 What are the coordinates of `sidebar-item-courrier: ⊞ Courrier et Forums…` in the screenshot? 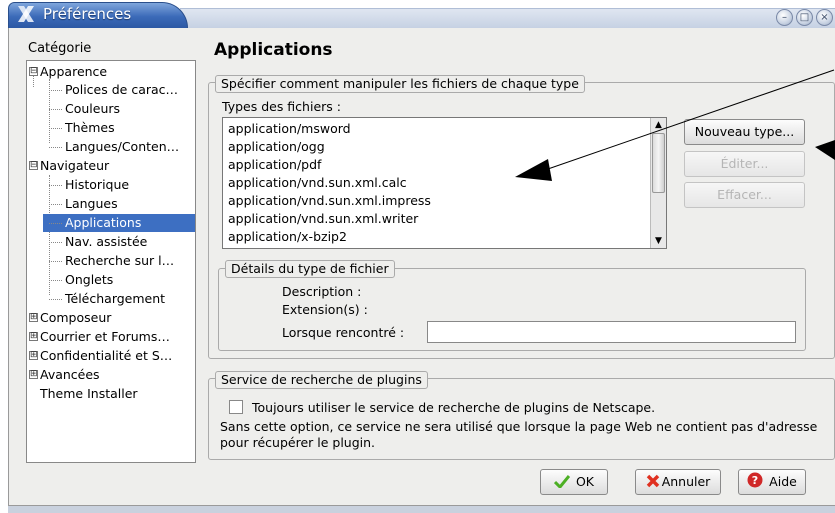 It's located at (99, 337).